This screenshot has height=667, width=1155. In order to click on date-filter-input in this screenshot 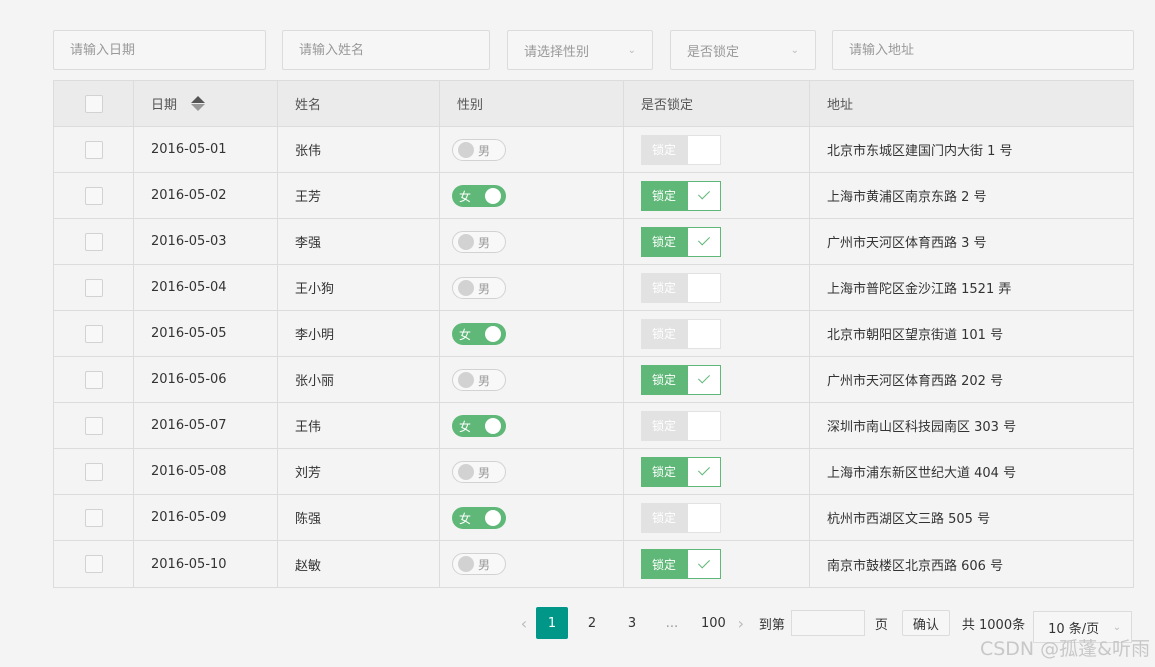, I will do `click(159, 50)`.